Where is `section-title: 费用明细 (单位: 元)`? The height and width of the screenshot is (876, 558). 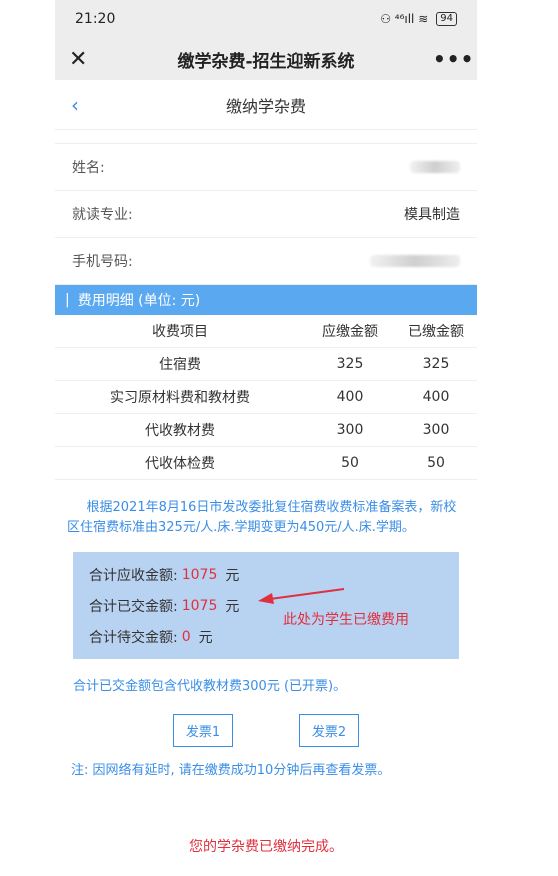 section-title: 费用明细 (单位: 元) is located at coordinates (139, 301).